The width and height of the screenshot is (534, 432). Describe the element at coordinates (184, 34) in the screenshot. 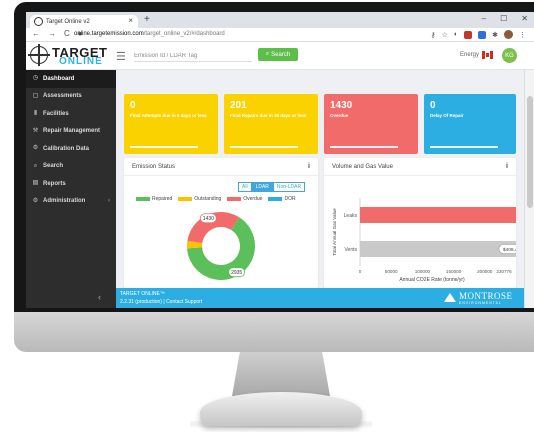

I see `url-path: /target_online_v2/#/dashboard` at that location.